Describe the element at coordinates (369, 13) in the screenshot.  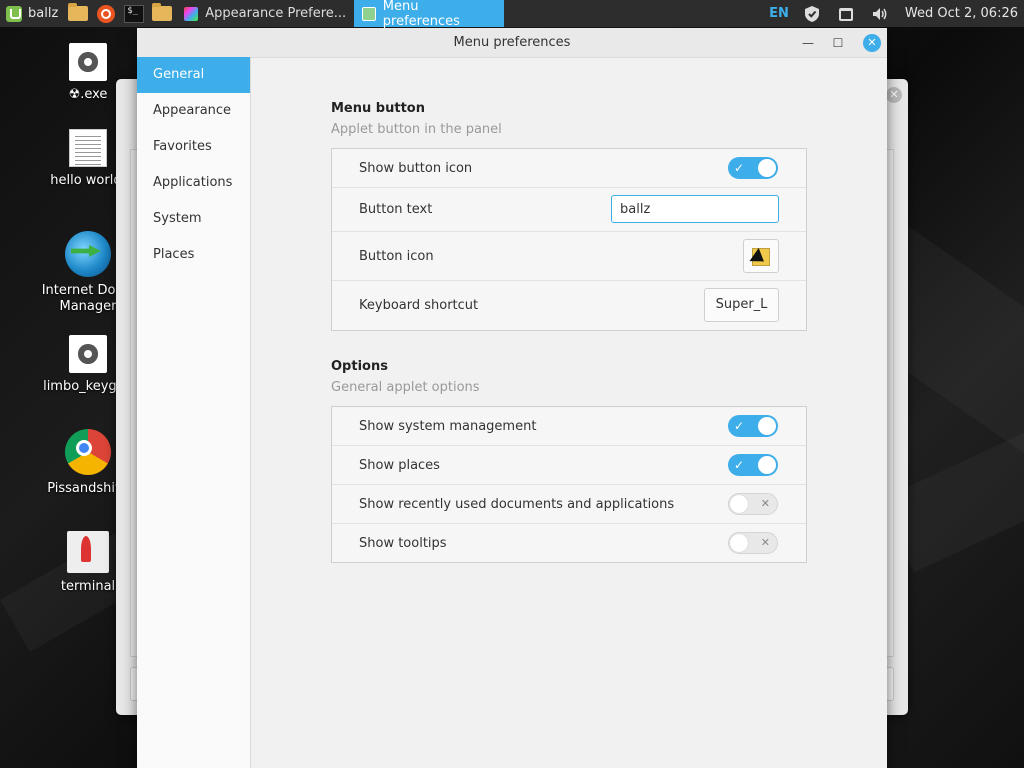
I see `menu-preferences-app-icon` at that location.